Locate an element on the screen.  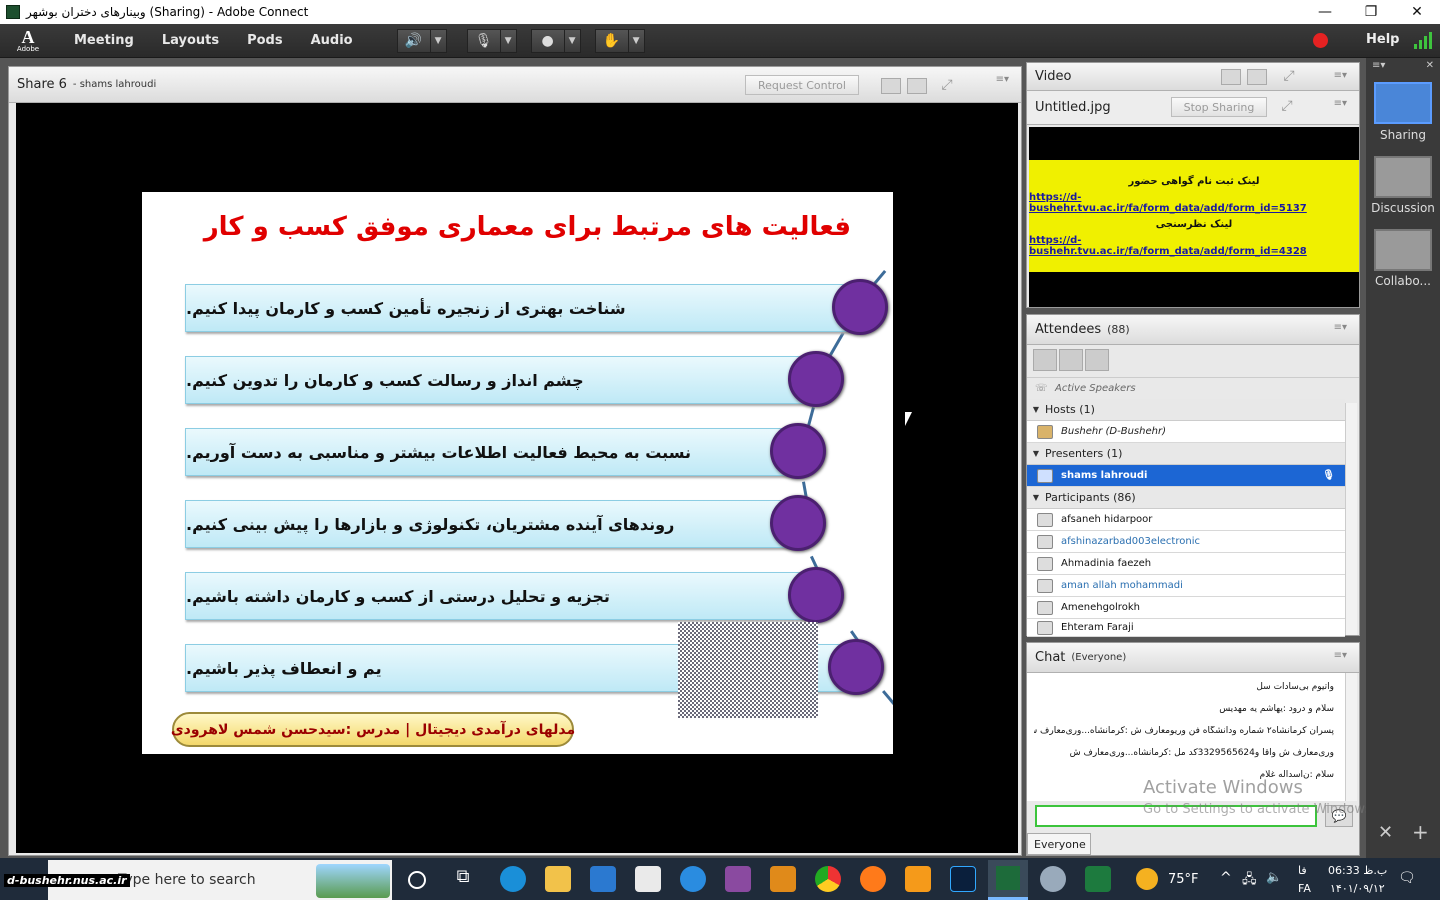
network-icon: 🖧 is located at coordinates (1249, 881).